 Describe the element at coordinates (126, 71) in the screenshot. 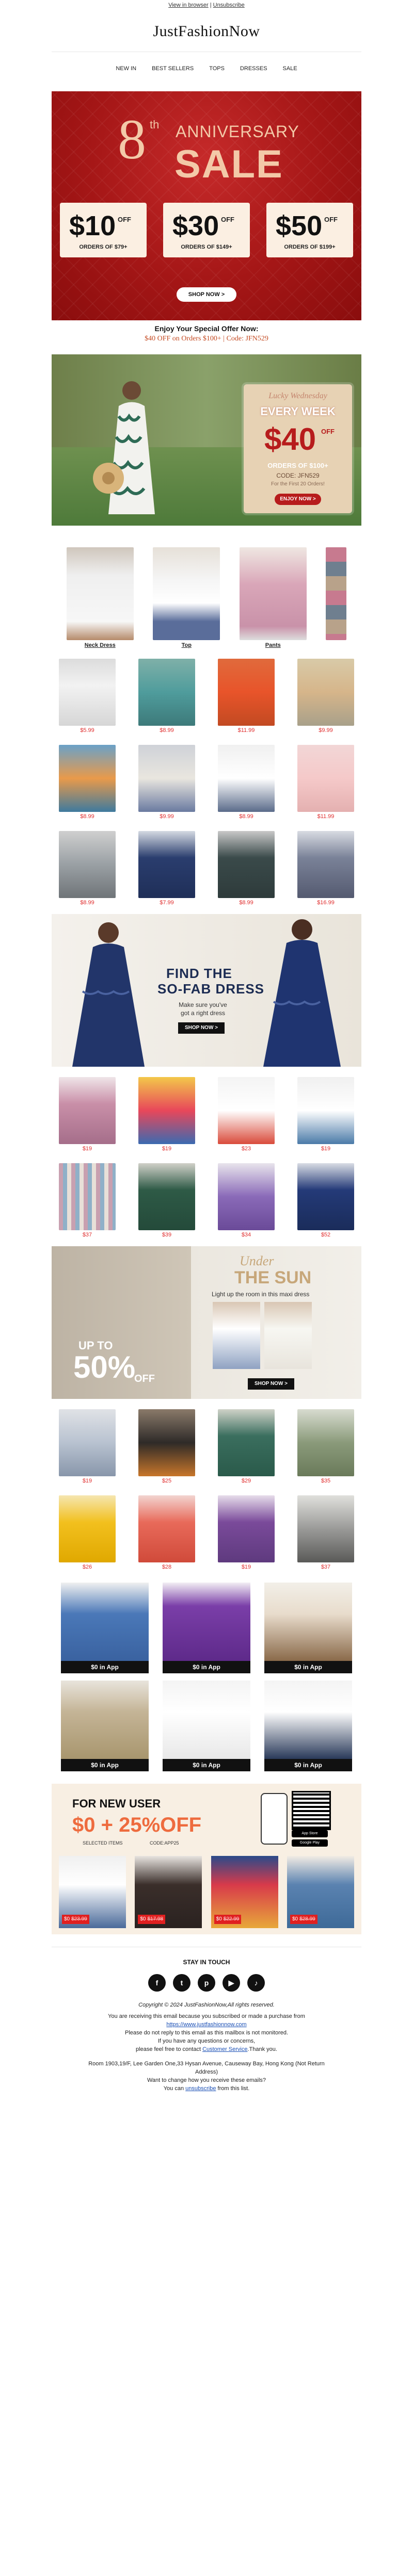

I see `nav-new-in: NEW IN` at that location.